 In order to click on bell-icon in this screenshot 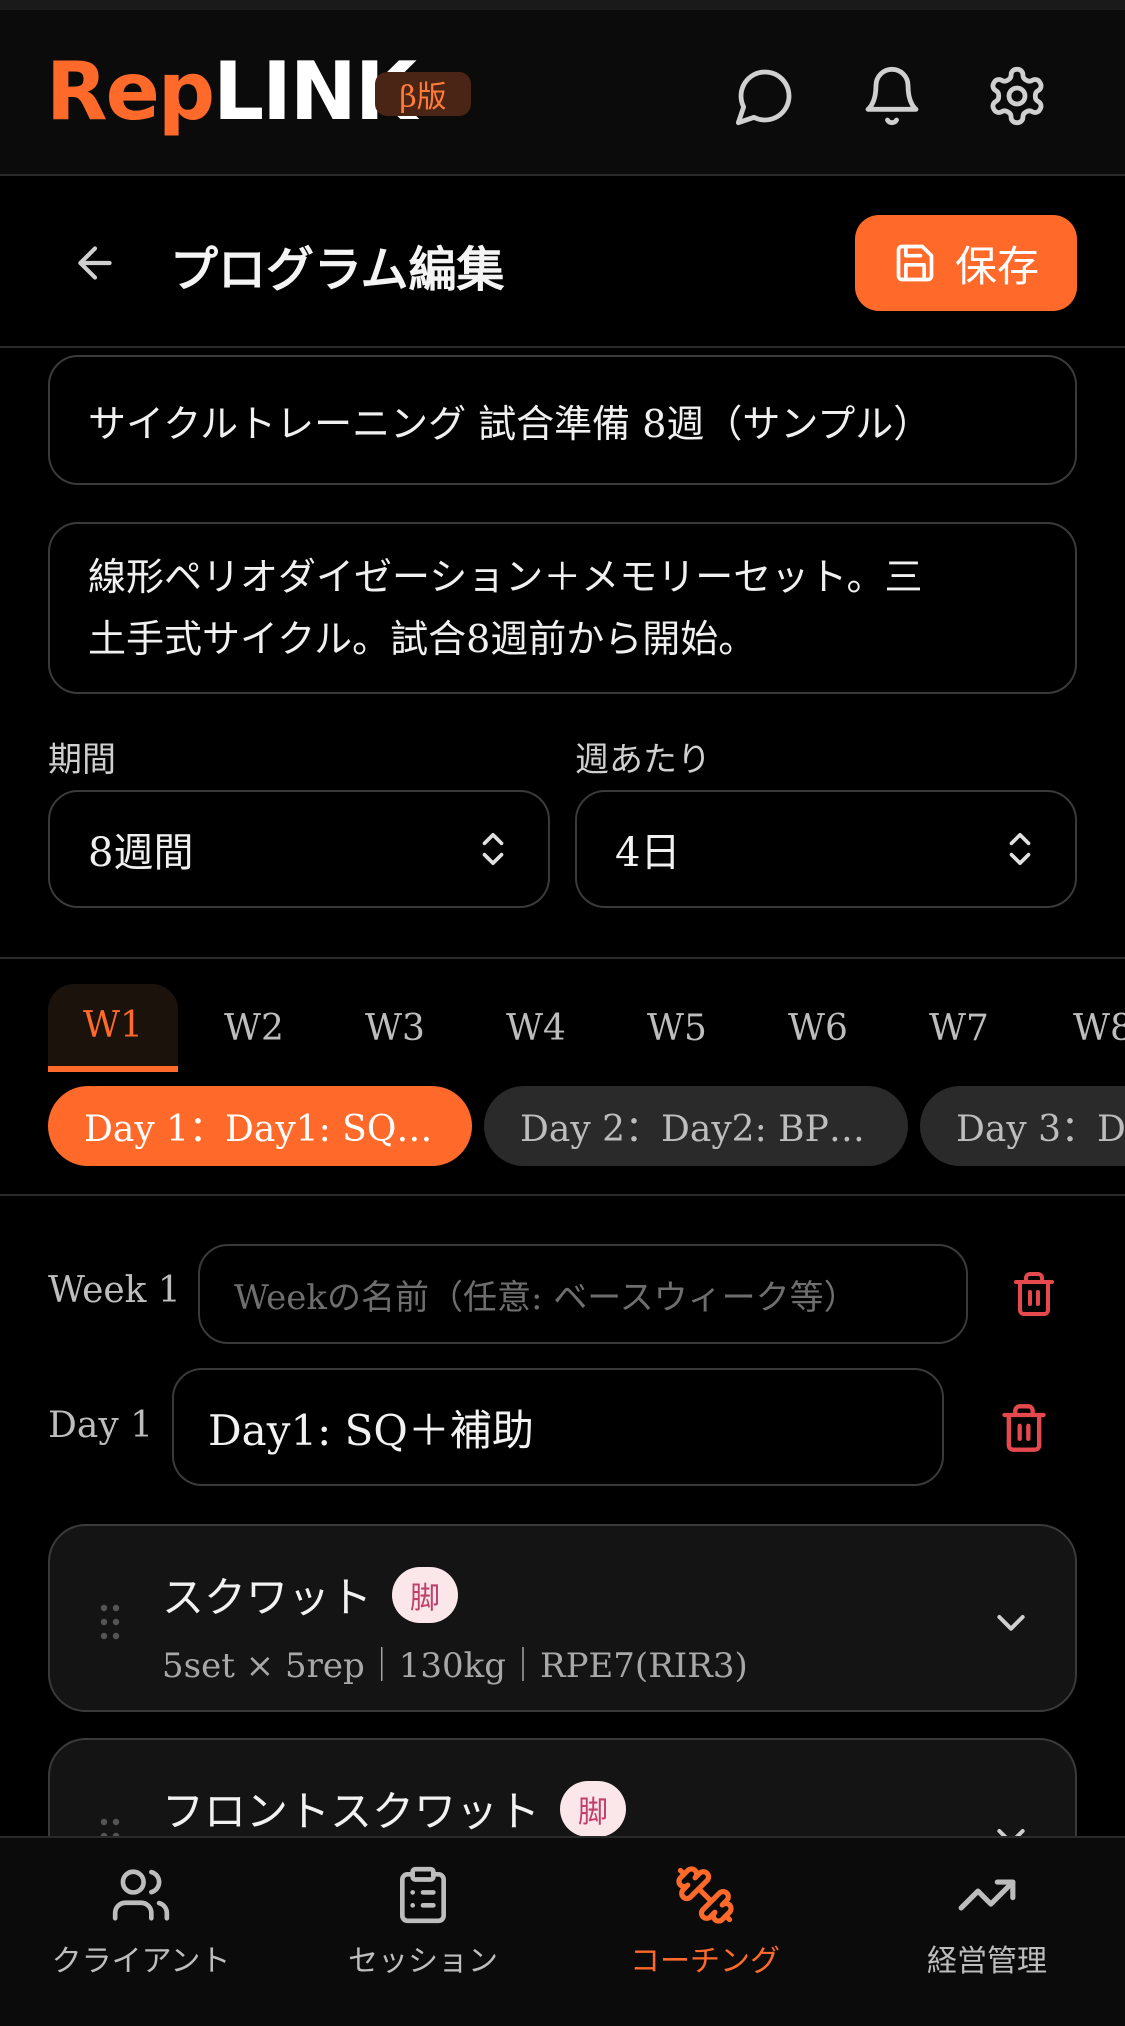, I will do `click(892, 96)`.